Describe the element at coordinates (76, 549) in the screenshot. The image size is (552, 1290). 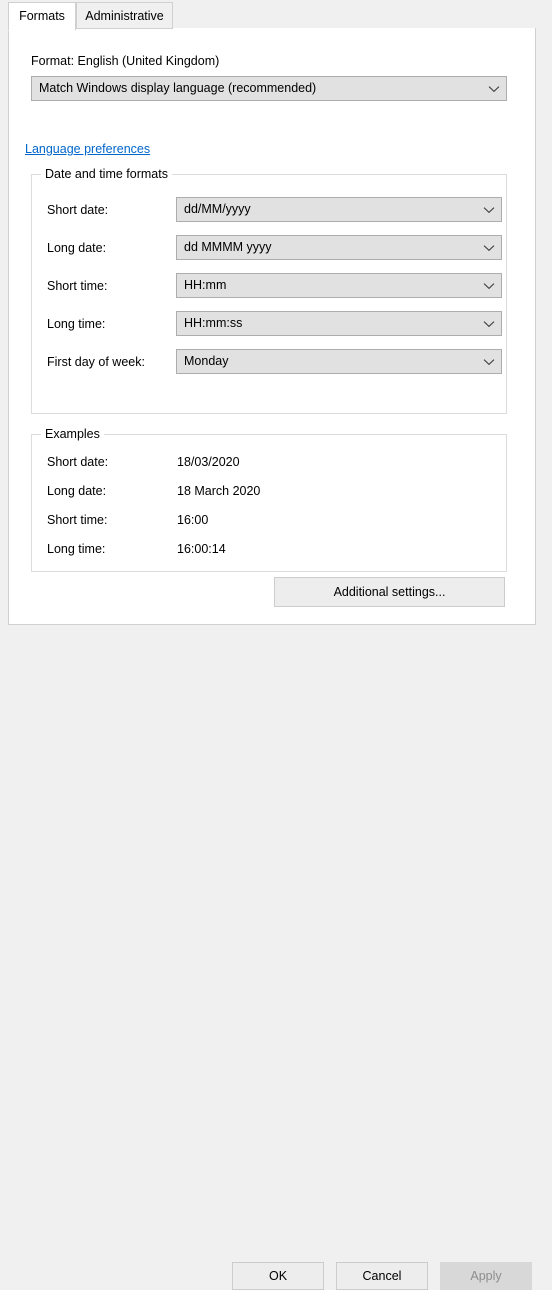
I see `example-long-time-label: Long time:` at that location.